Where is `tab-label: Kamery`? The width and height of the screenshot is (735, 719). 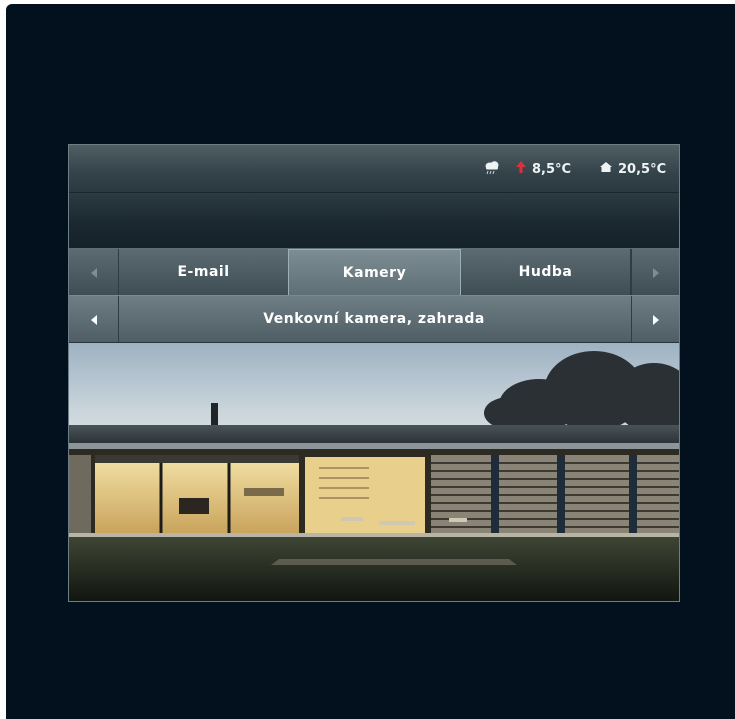
tab-label: Kamery is located at coordinates (374, 272).